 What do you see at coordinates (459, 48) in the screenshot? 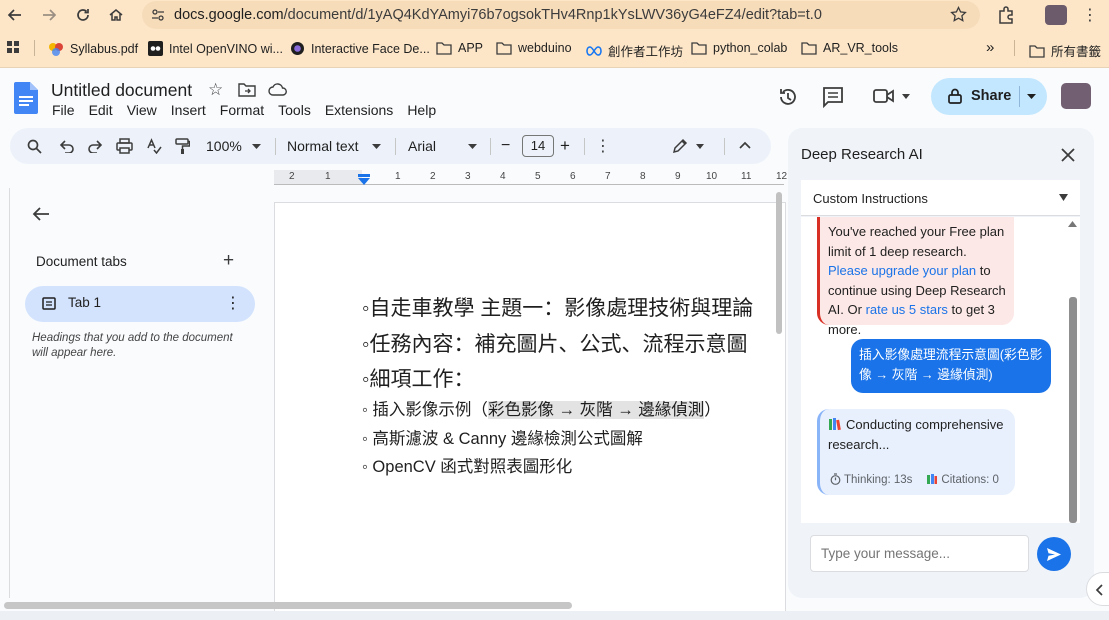
I see `bookmark-app-folder: APP` at bounding box center [459, 48].